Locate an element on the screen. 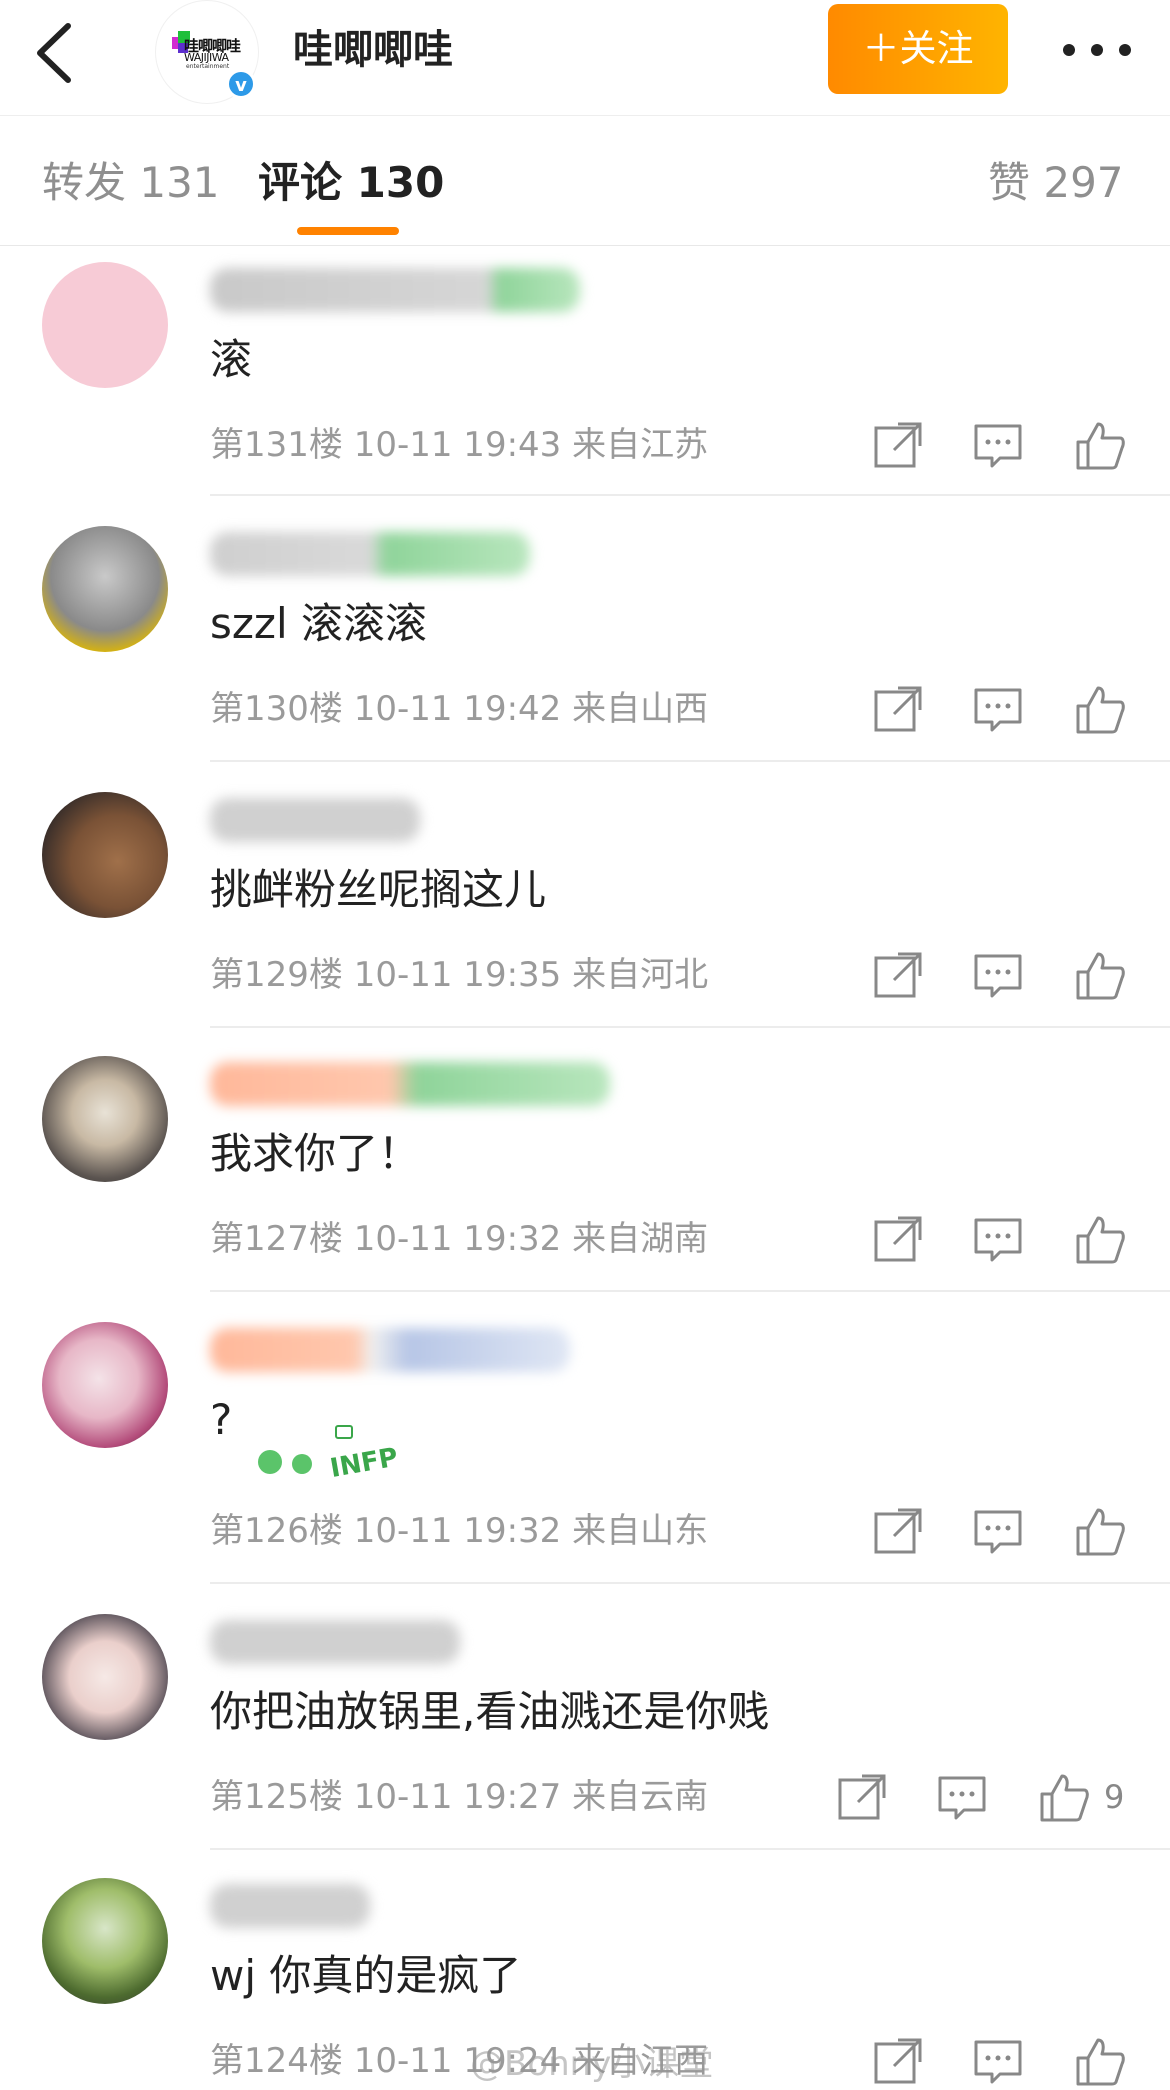  comment-meta: 第125楼 10-11 19:27 来自云南 is located at coordinates (459, 1797).